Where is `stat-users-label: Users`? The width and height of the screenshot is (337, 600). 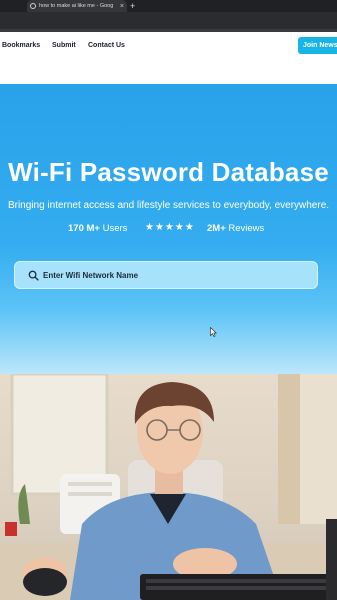 stat-users-label: Users is located at coordinates (115, 228).